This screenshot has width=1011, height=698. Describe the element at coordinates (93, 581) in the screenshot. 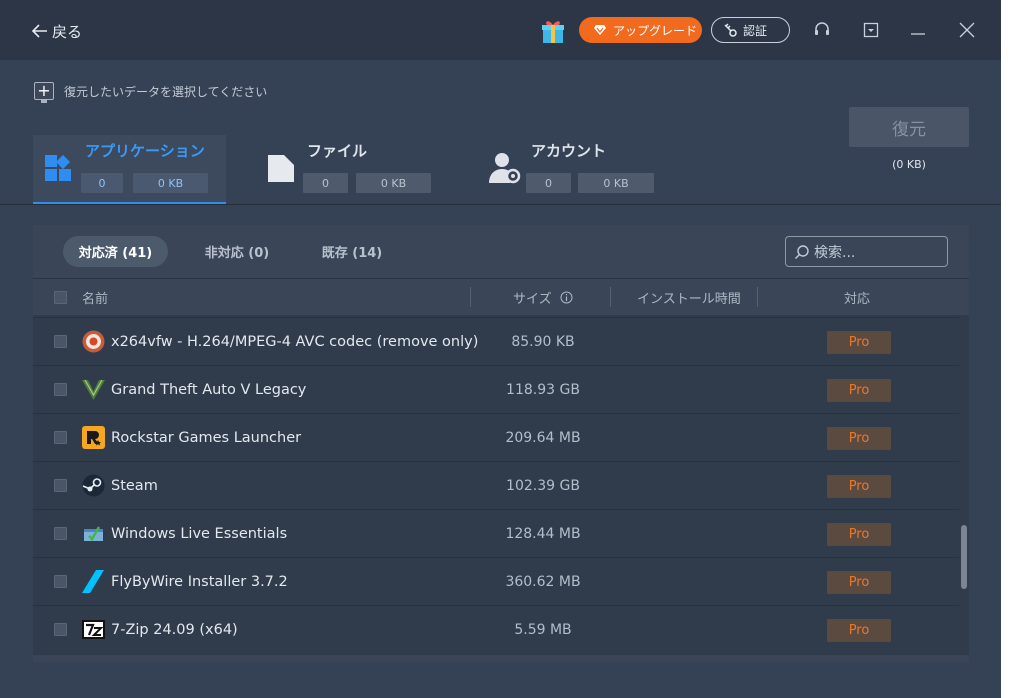

I see `flybywire-icon` at that location.